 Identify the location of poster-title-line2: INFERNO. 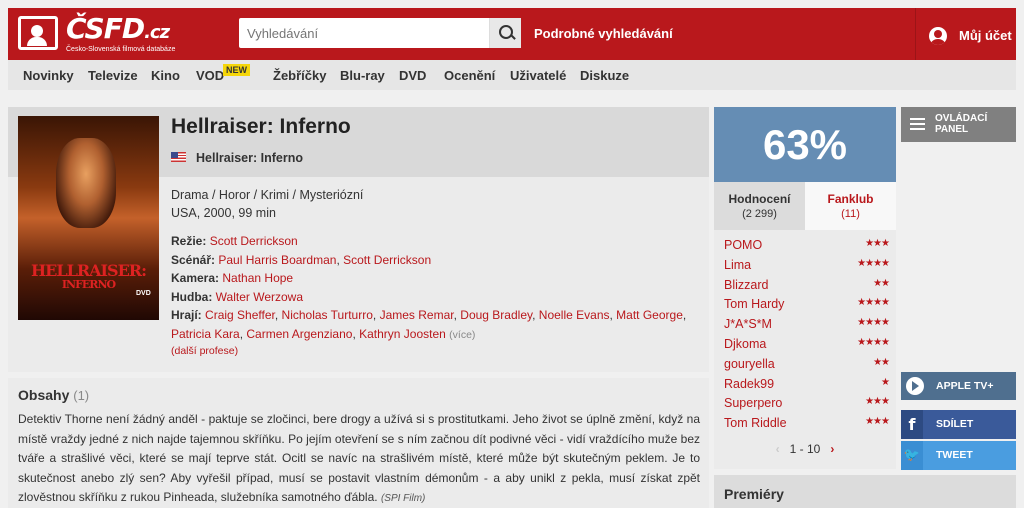
(88, 284).